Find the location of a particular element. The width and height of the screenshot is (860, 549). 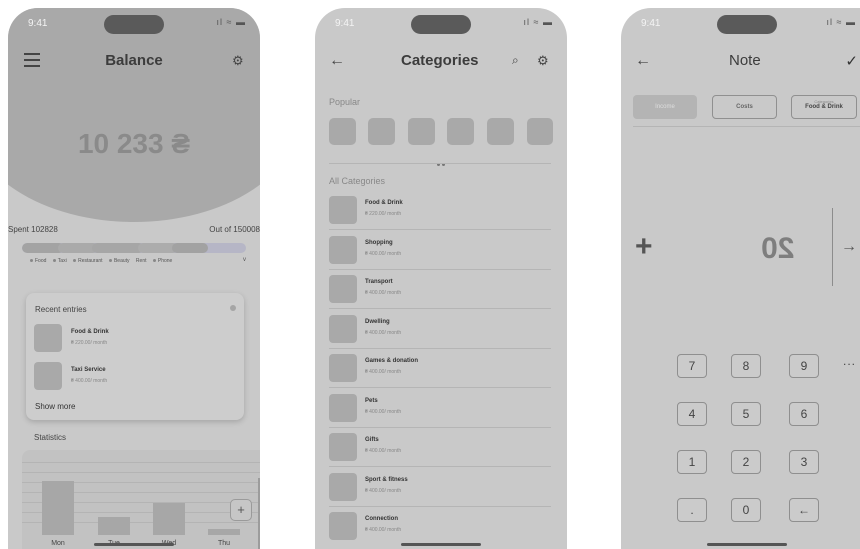

digit-key-4: 4 is located at coordinates (692, 414).